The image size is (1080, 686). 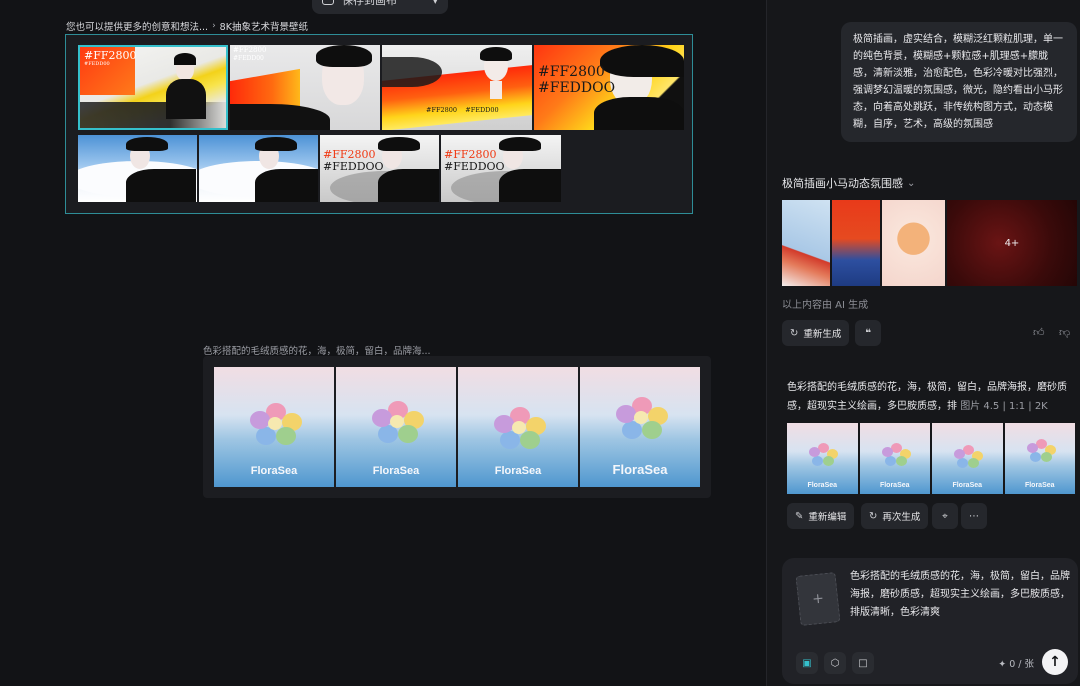 What do you see at coordinates (1064, 332) in the screenshot?
I see `thumbs-down-icon: 👎︎` at bounding box center [1064, 332].